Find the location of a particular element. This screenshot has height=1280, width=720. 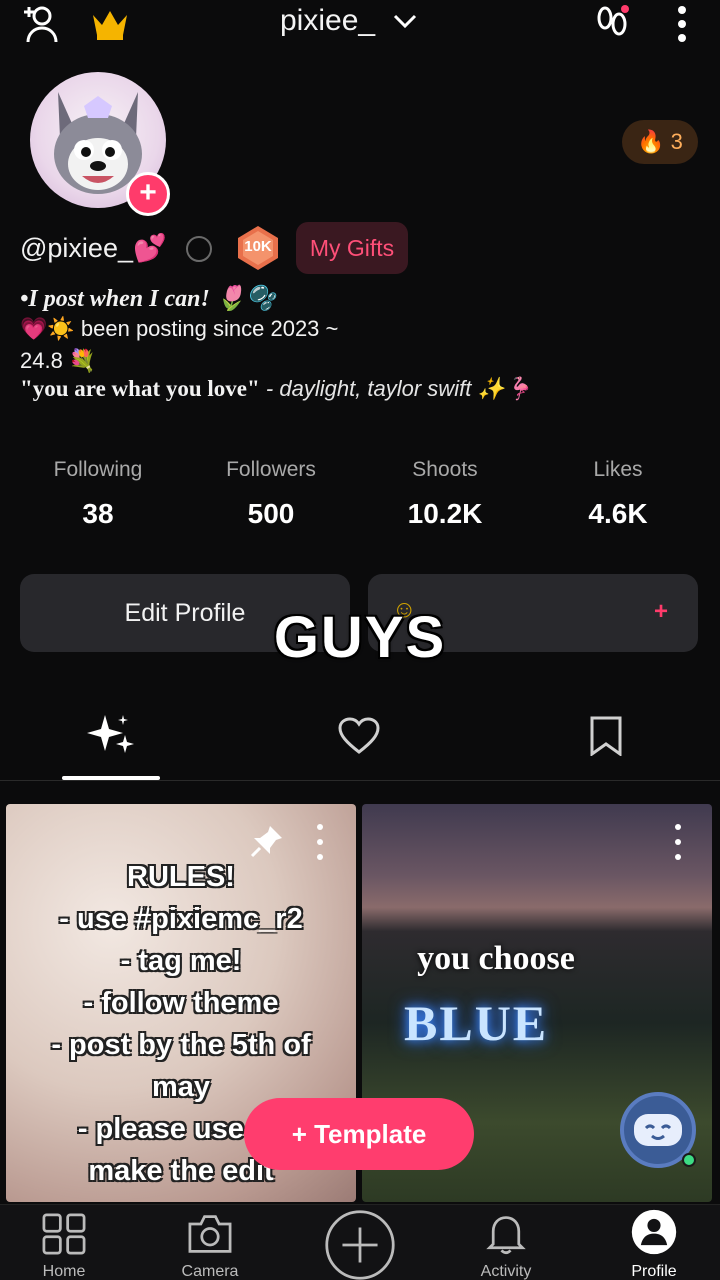

stat-value: 10.2K is located at coordinates (445, 513).